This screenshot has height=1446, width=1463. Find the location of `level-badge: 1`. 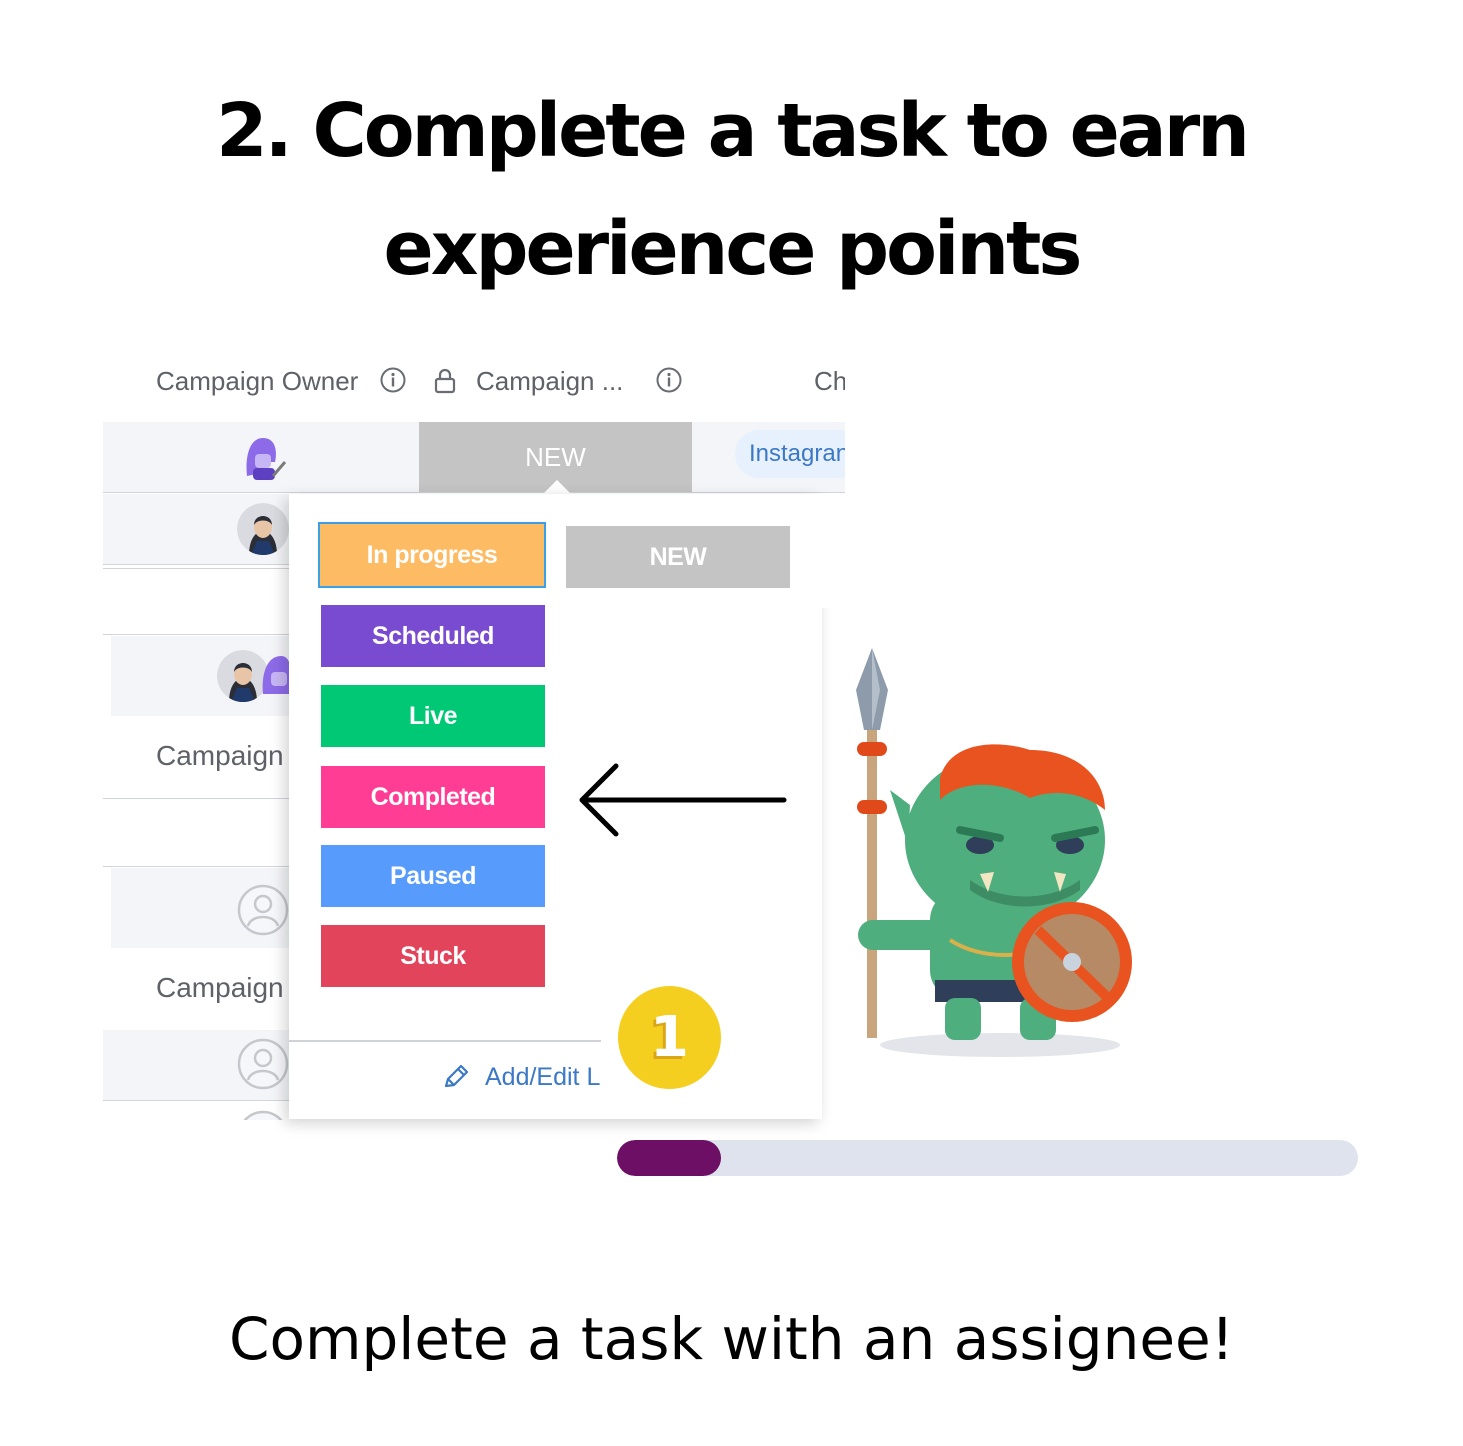

level-badge: 1 is located at coordinates (669, 1037).